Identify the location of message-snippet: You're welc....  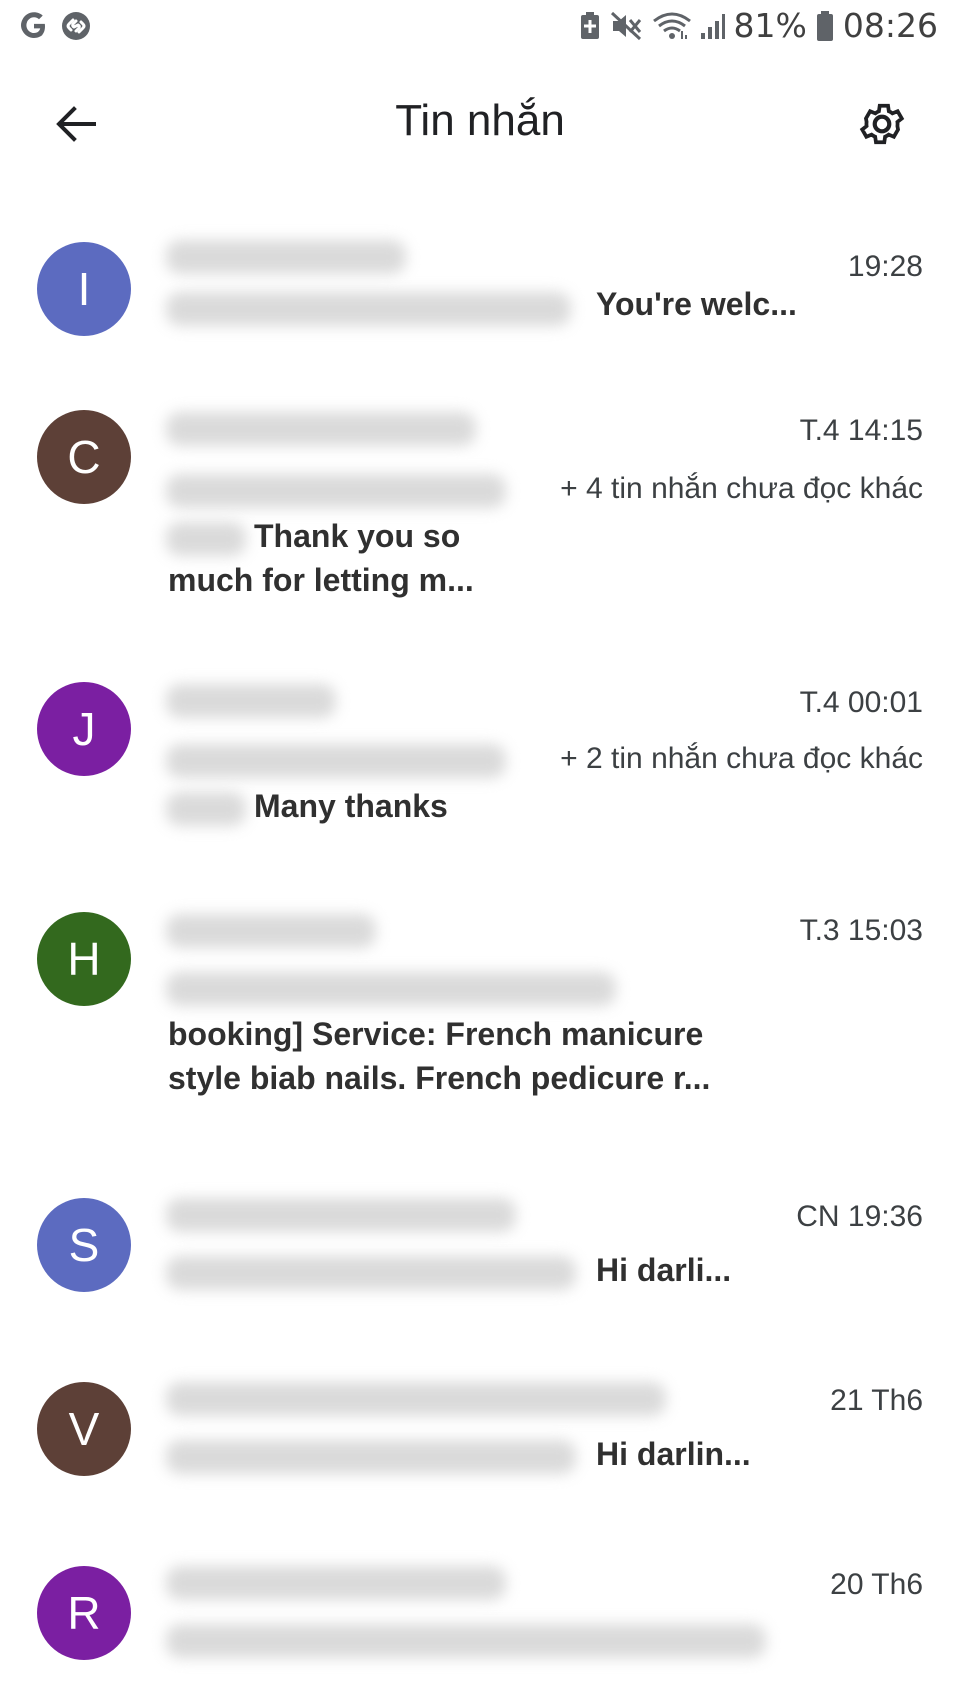
(696, 304).